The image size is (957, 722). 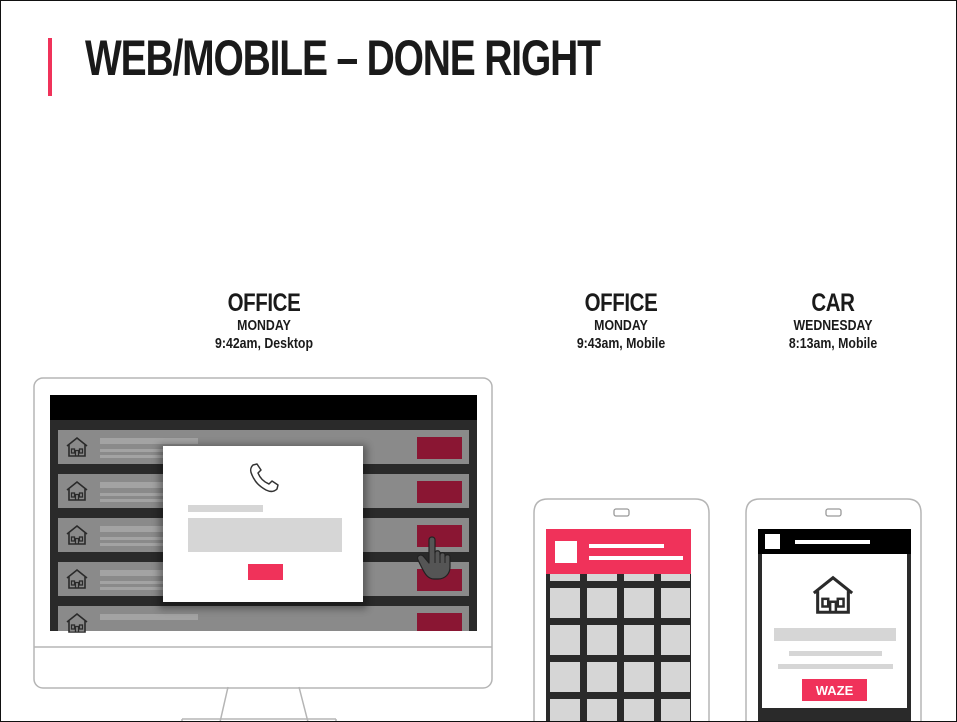 I want to click on modal-call-button, so click(x=265, y=572).